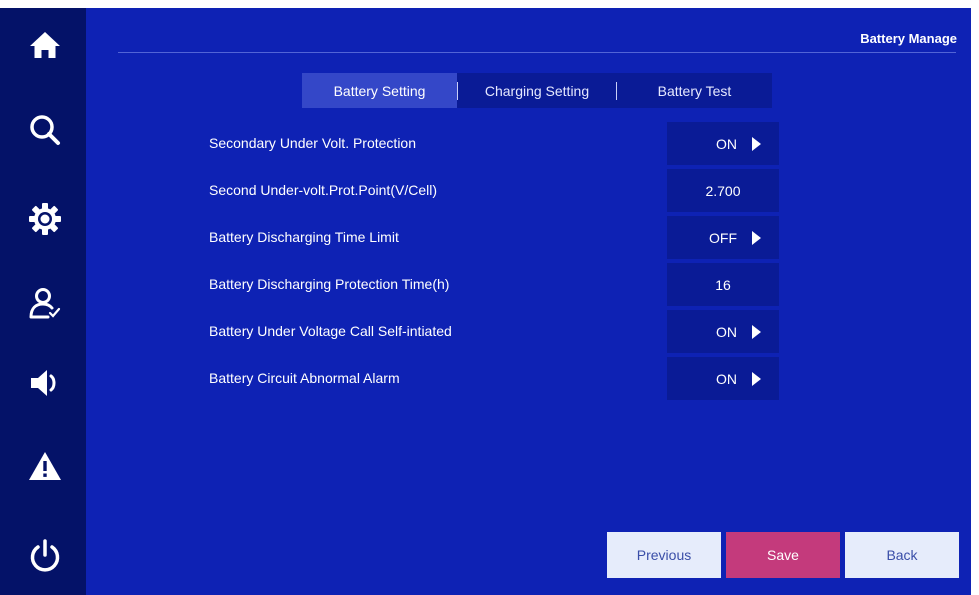  I want to click on setting-value: 16, so click(723, 284).